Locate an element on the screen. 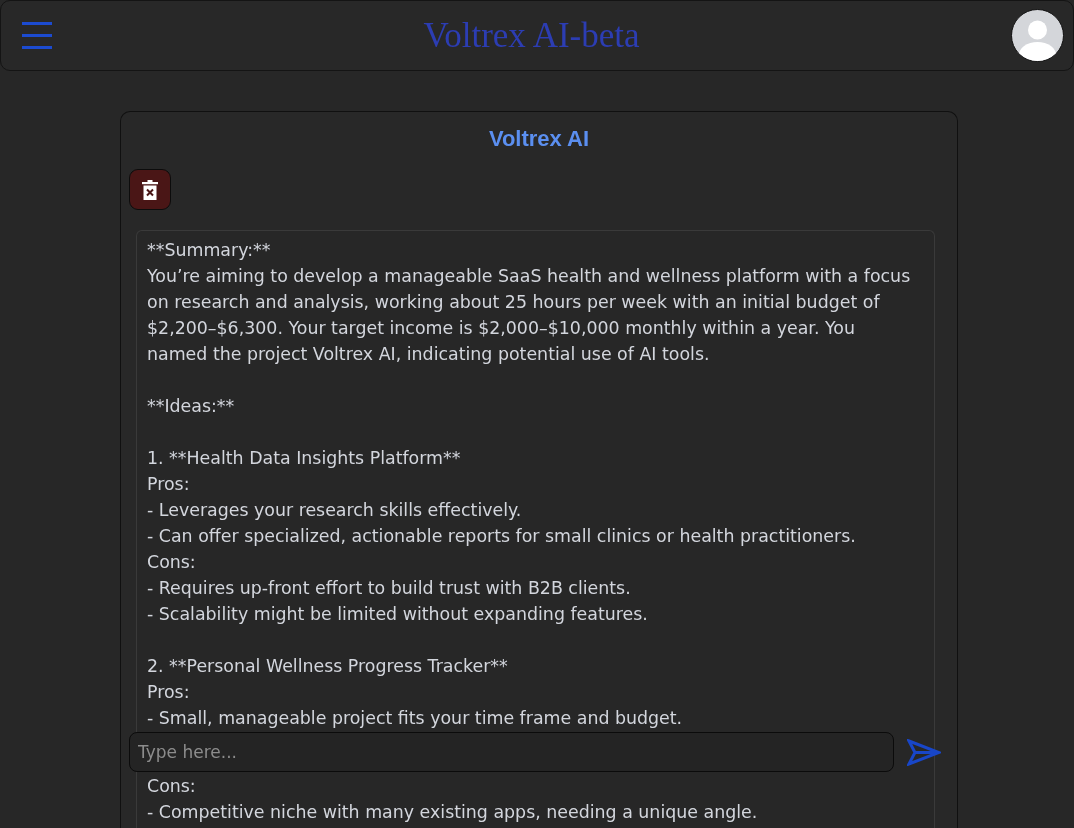  avatar-icon is located at coordinates (1037, 35).